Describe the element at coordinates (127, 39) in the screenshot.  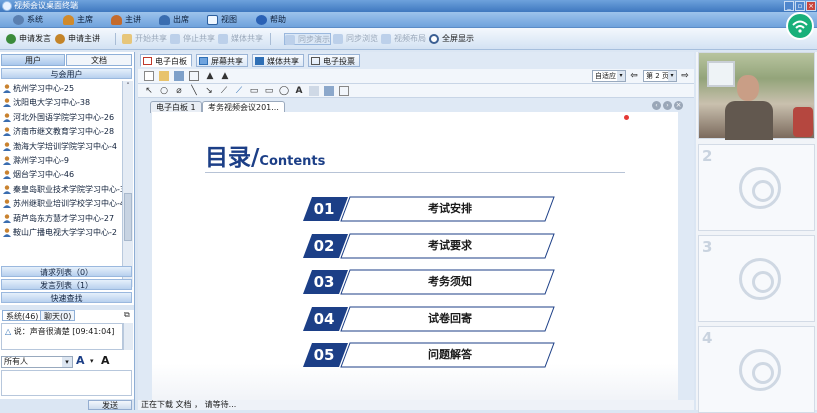
I see `folder-icon` at that location.